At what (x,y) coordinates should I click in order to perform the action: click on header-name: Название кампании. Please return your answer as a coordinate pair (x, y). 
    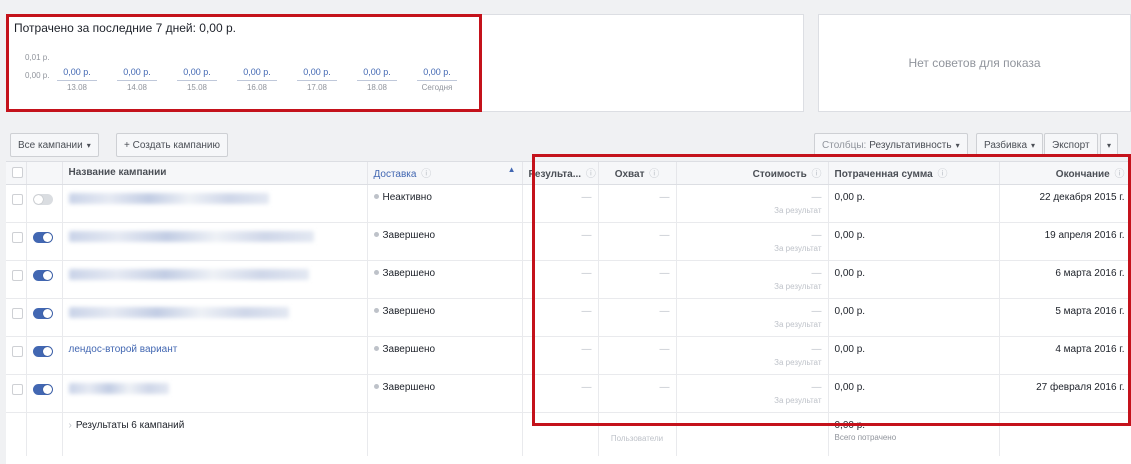
    Looking at the image, I should click on (215, 173).